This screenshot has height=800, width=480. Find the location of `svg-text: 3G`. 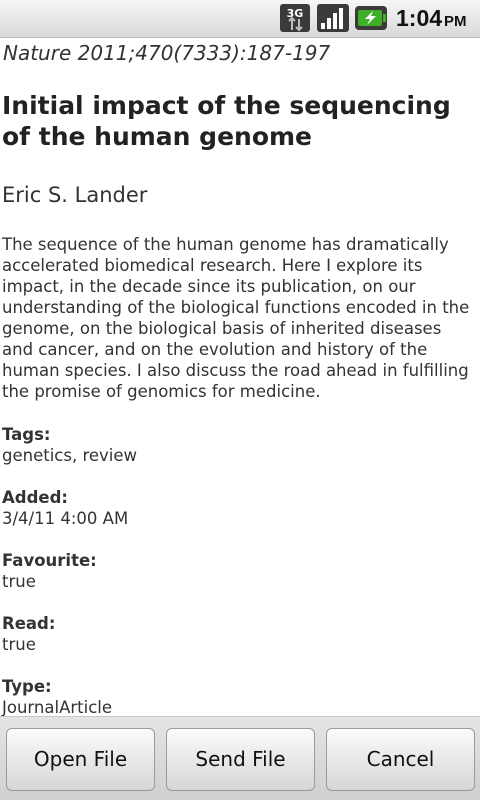

svg-text: 3G is located at coordinates (295, 13).